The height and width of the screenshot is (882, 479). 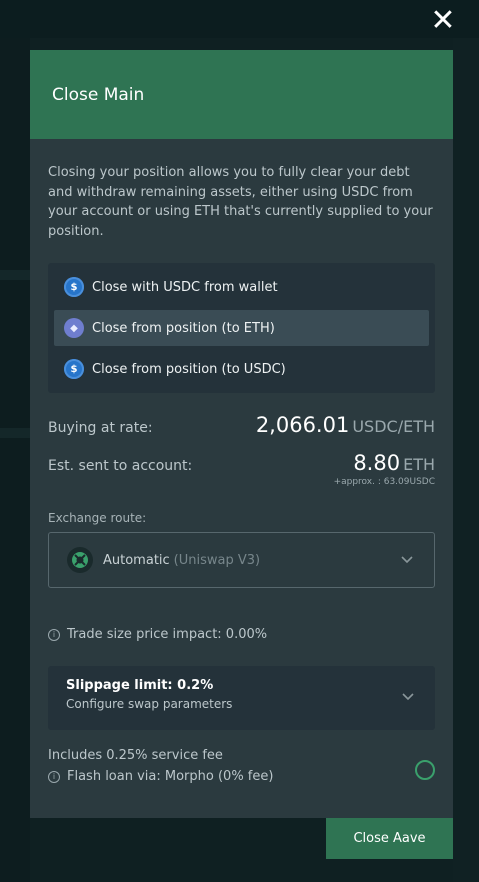 I want to click on service-fee-text: Includes 0.25% service fee, so click(x=135, y=755).